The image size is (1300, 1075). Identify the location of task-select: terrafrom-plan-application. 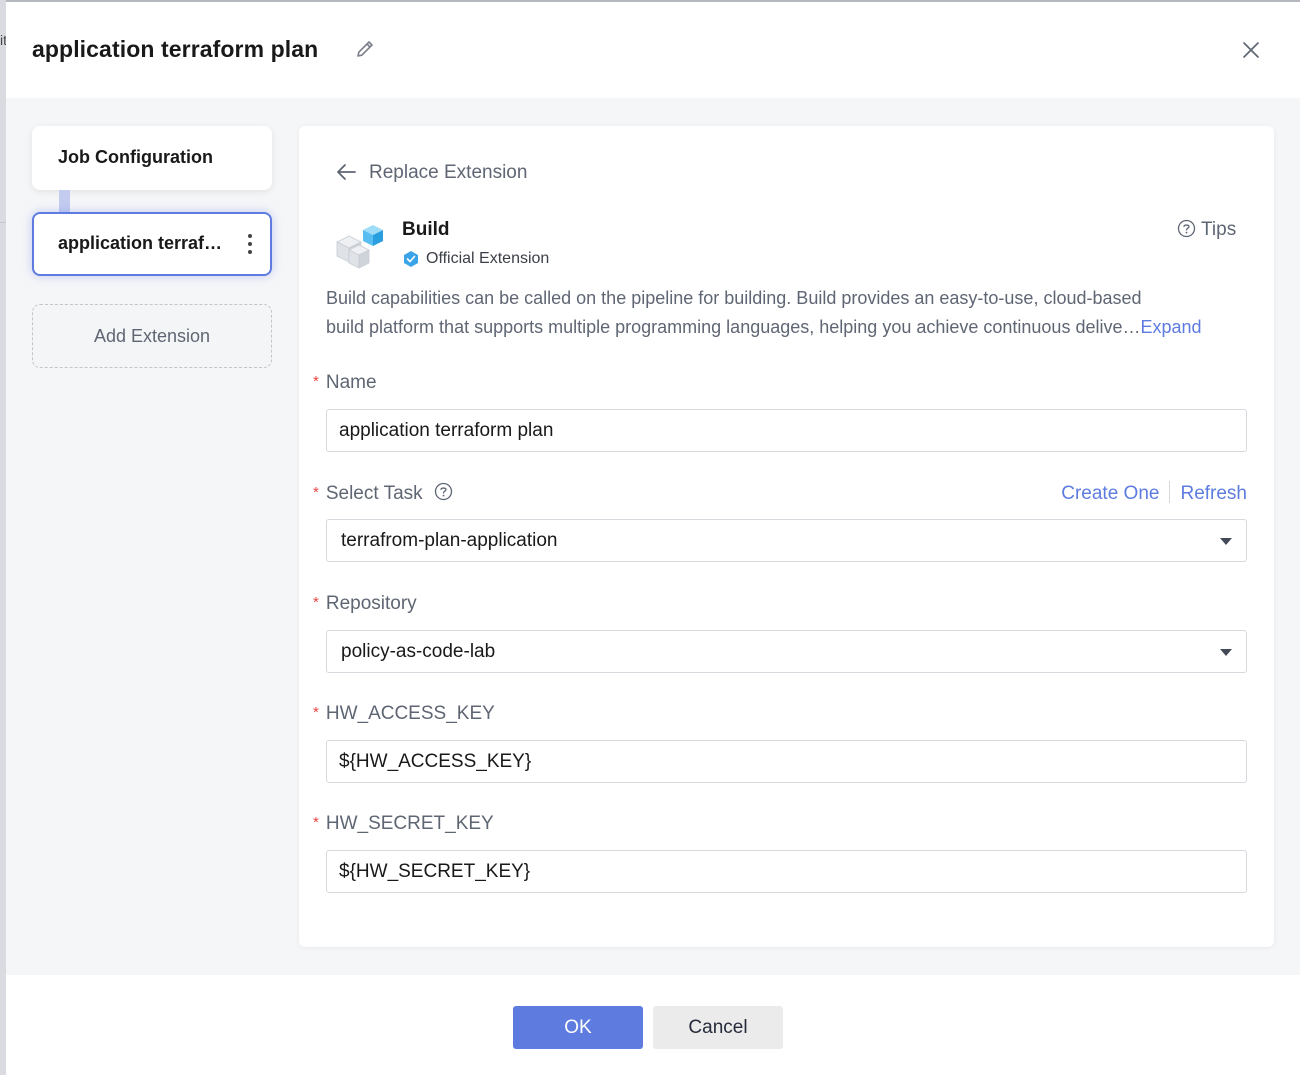
(786, 540).